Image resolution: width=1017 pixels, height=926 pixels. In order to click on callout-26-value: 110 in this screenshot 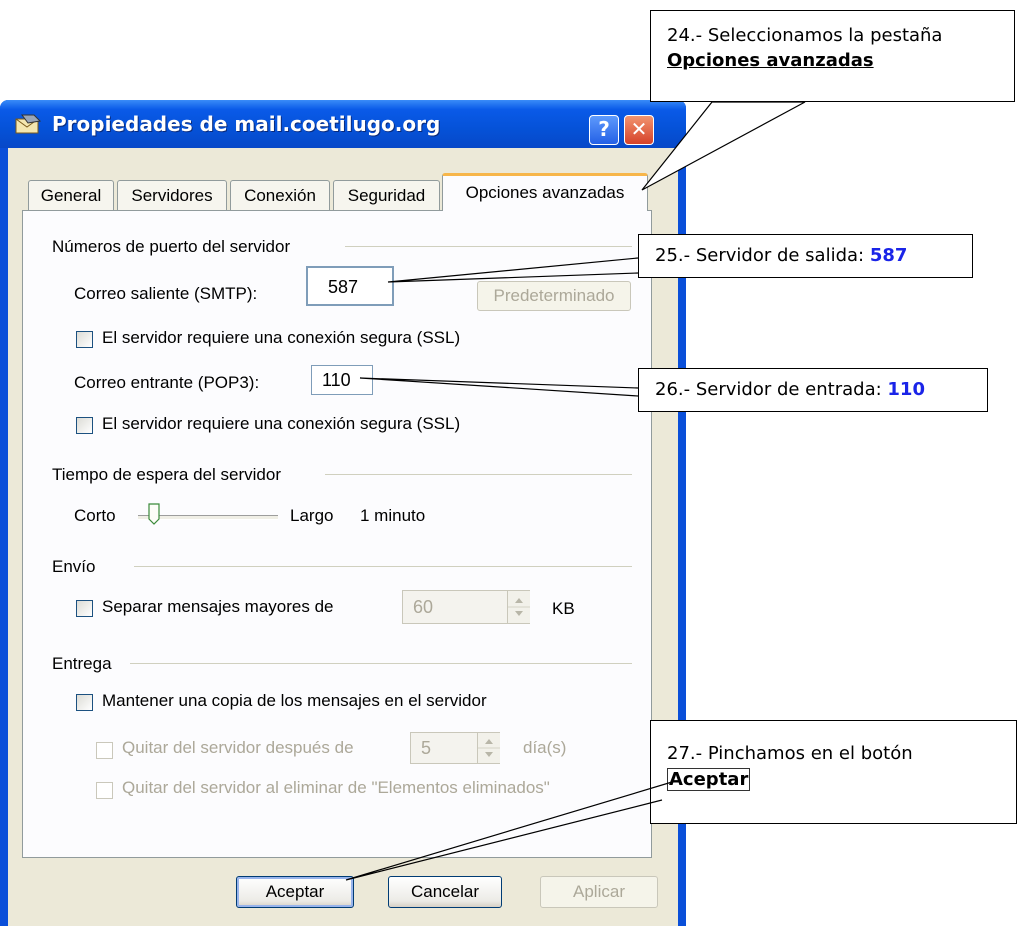, I will do `click(906, 389)`.